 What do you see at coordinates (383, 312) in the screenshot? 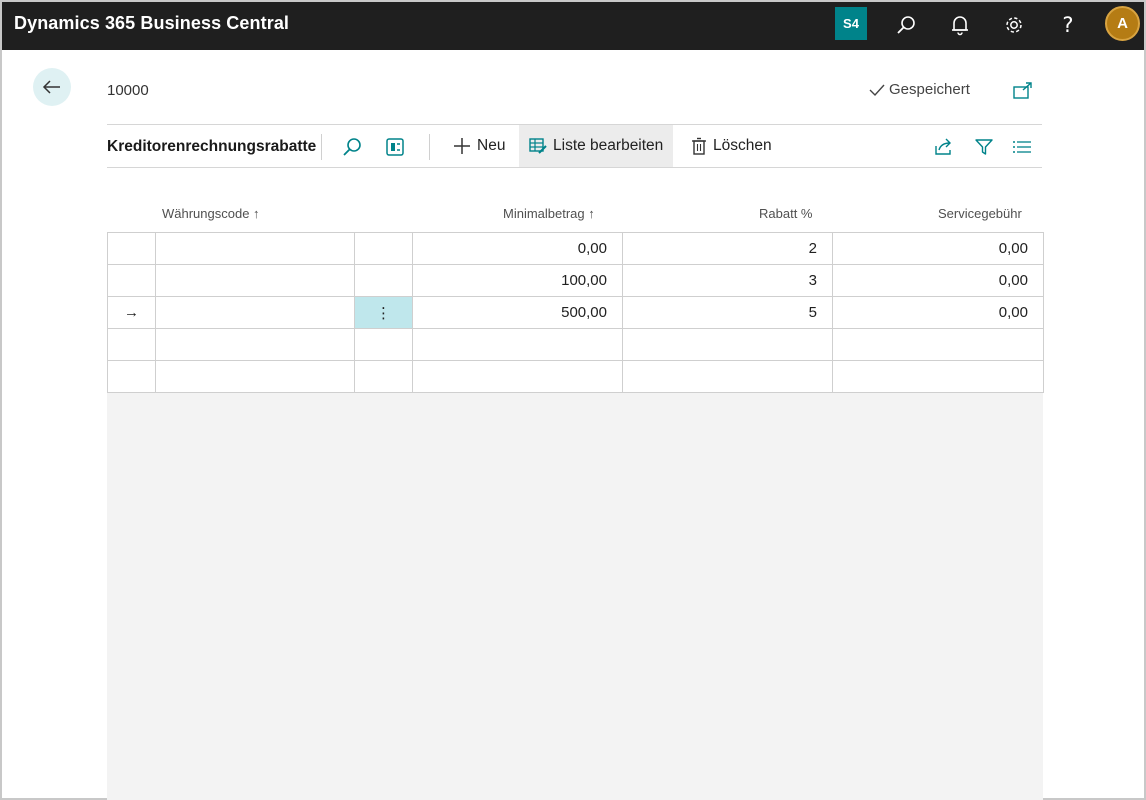
I see `row-actions-menu-icon: ⋮` at bounding box center [383, 312].